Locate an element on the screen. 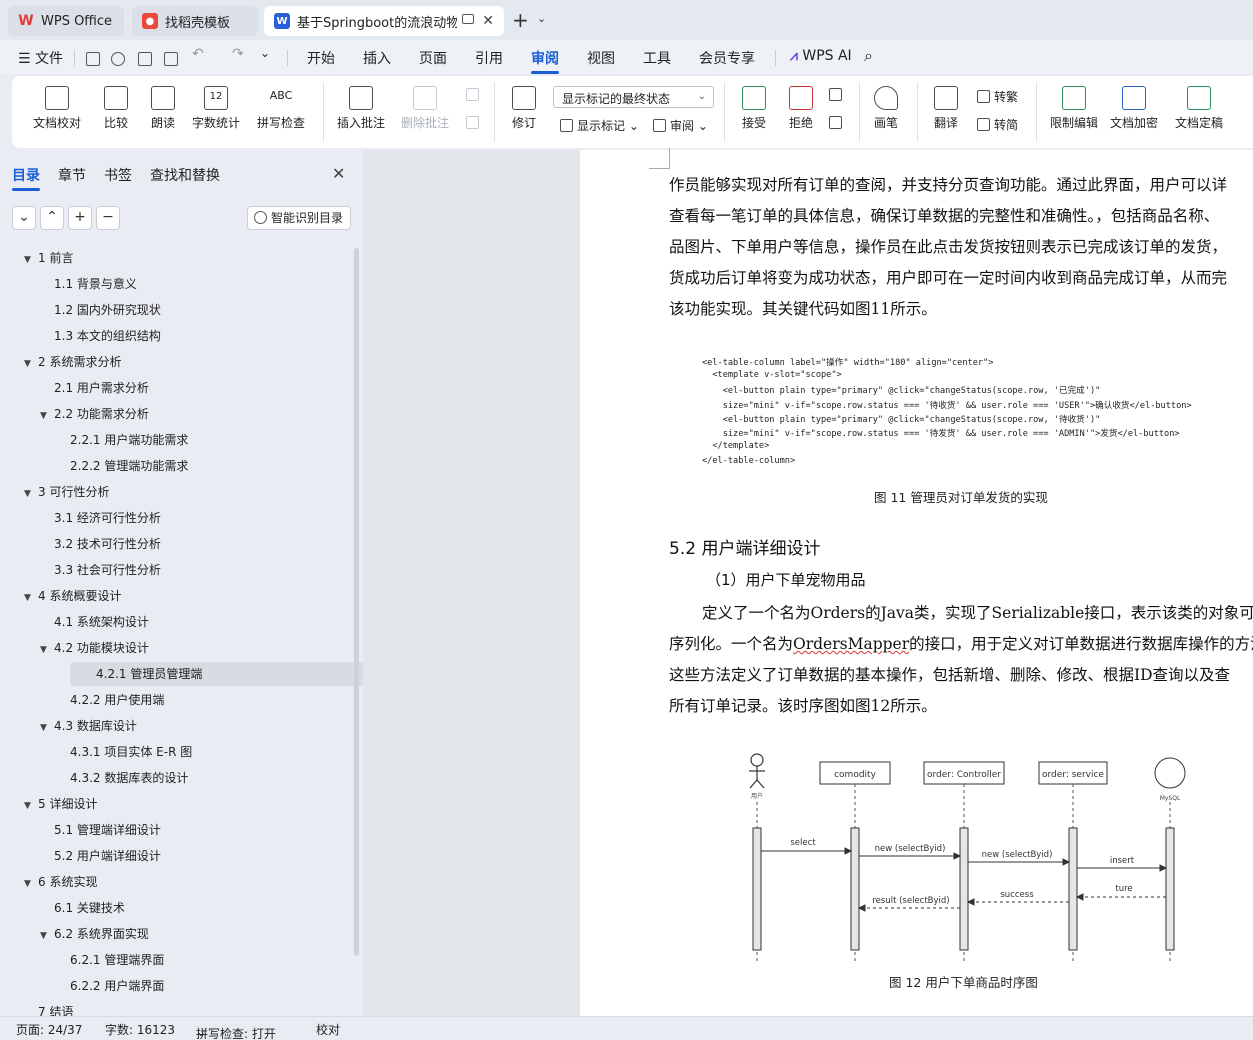 This screenshot has height=1040, width=1253. reject-button: 拒绝 is located at coordinates (801, 108).